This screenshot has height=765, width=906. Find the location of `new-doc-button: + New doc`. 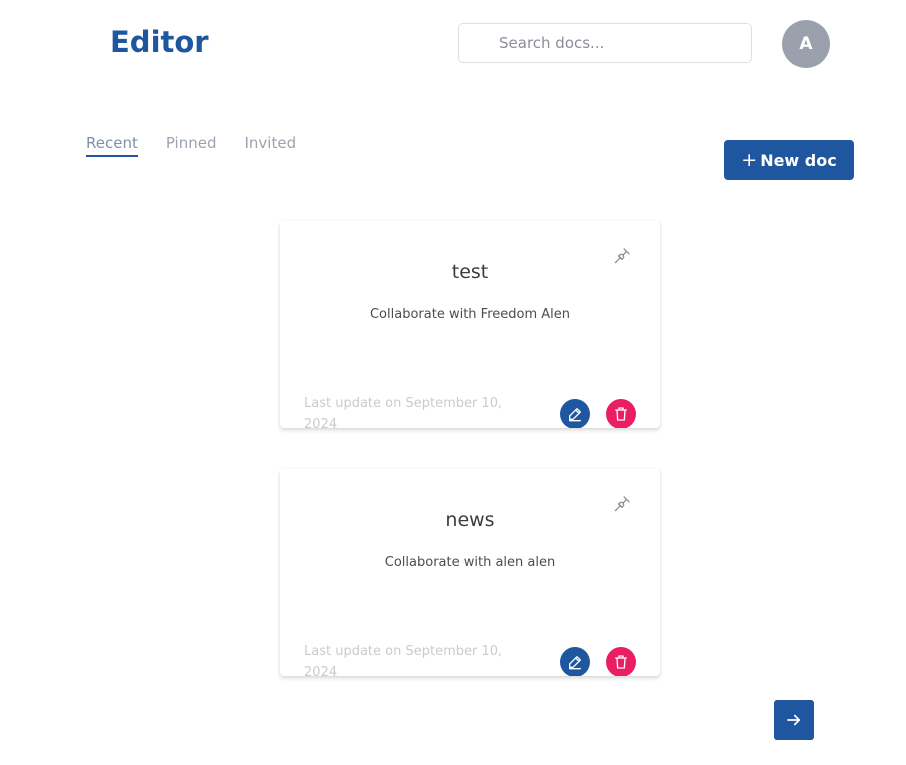

new-doc-button: + New doc is located at coordinates (789, 160).